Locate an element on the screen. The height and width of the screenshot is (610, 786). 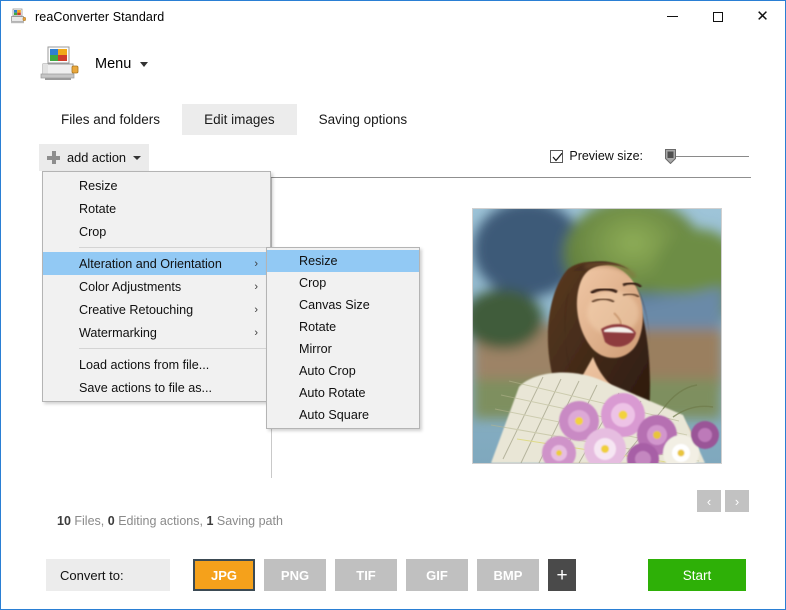
menu-item-label: Rotate is located at coordinates (98, 208).